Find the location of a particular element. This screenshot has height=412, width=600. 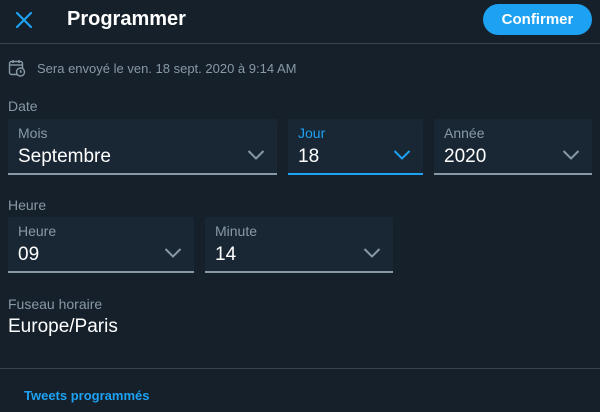

minute-label: Minute is located at coordinates (236, 231).